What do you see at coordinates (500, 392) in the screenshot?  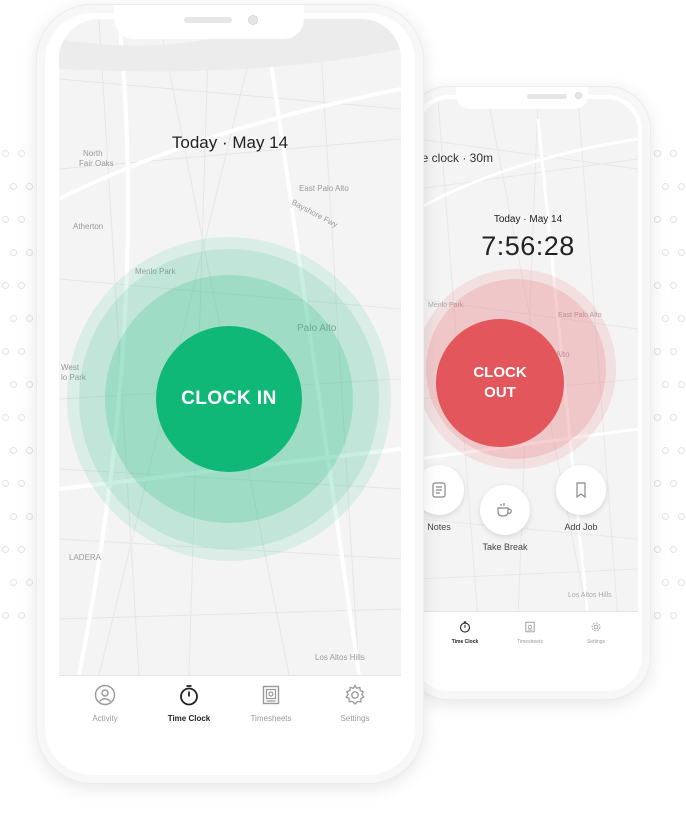 I see `clock-out-label-line2: OUT` at bounding box center [500, 392].